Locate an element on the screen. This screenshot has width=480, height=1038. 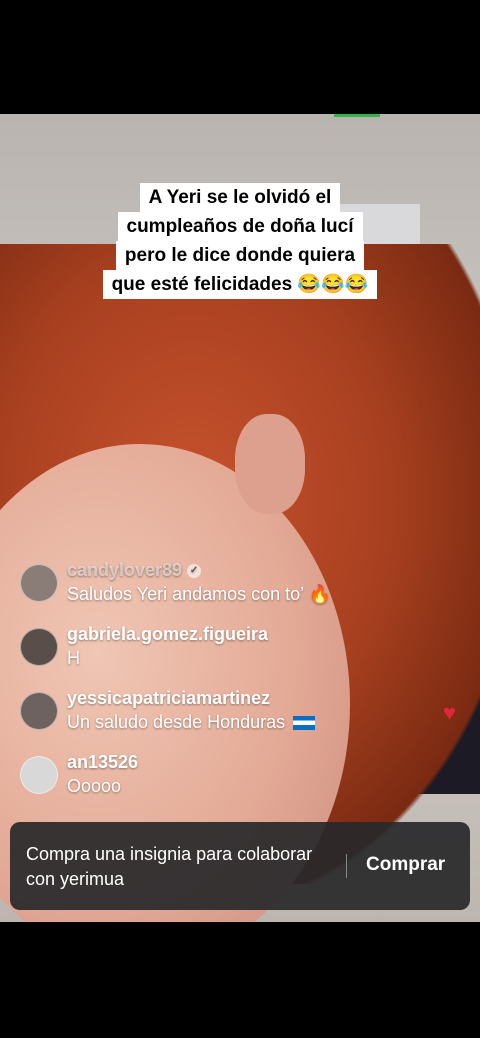
verified-icon: ✓ is located at coordinates (194, 571).